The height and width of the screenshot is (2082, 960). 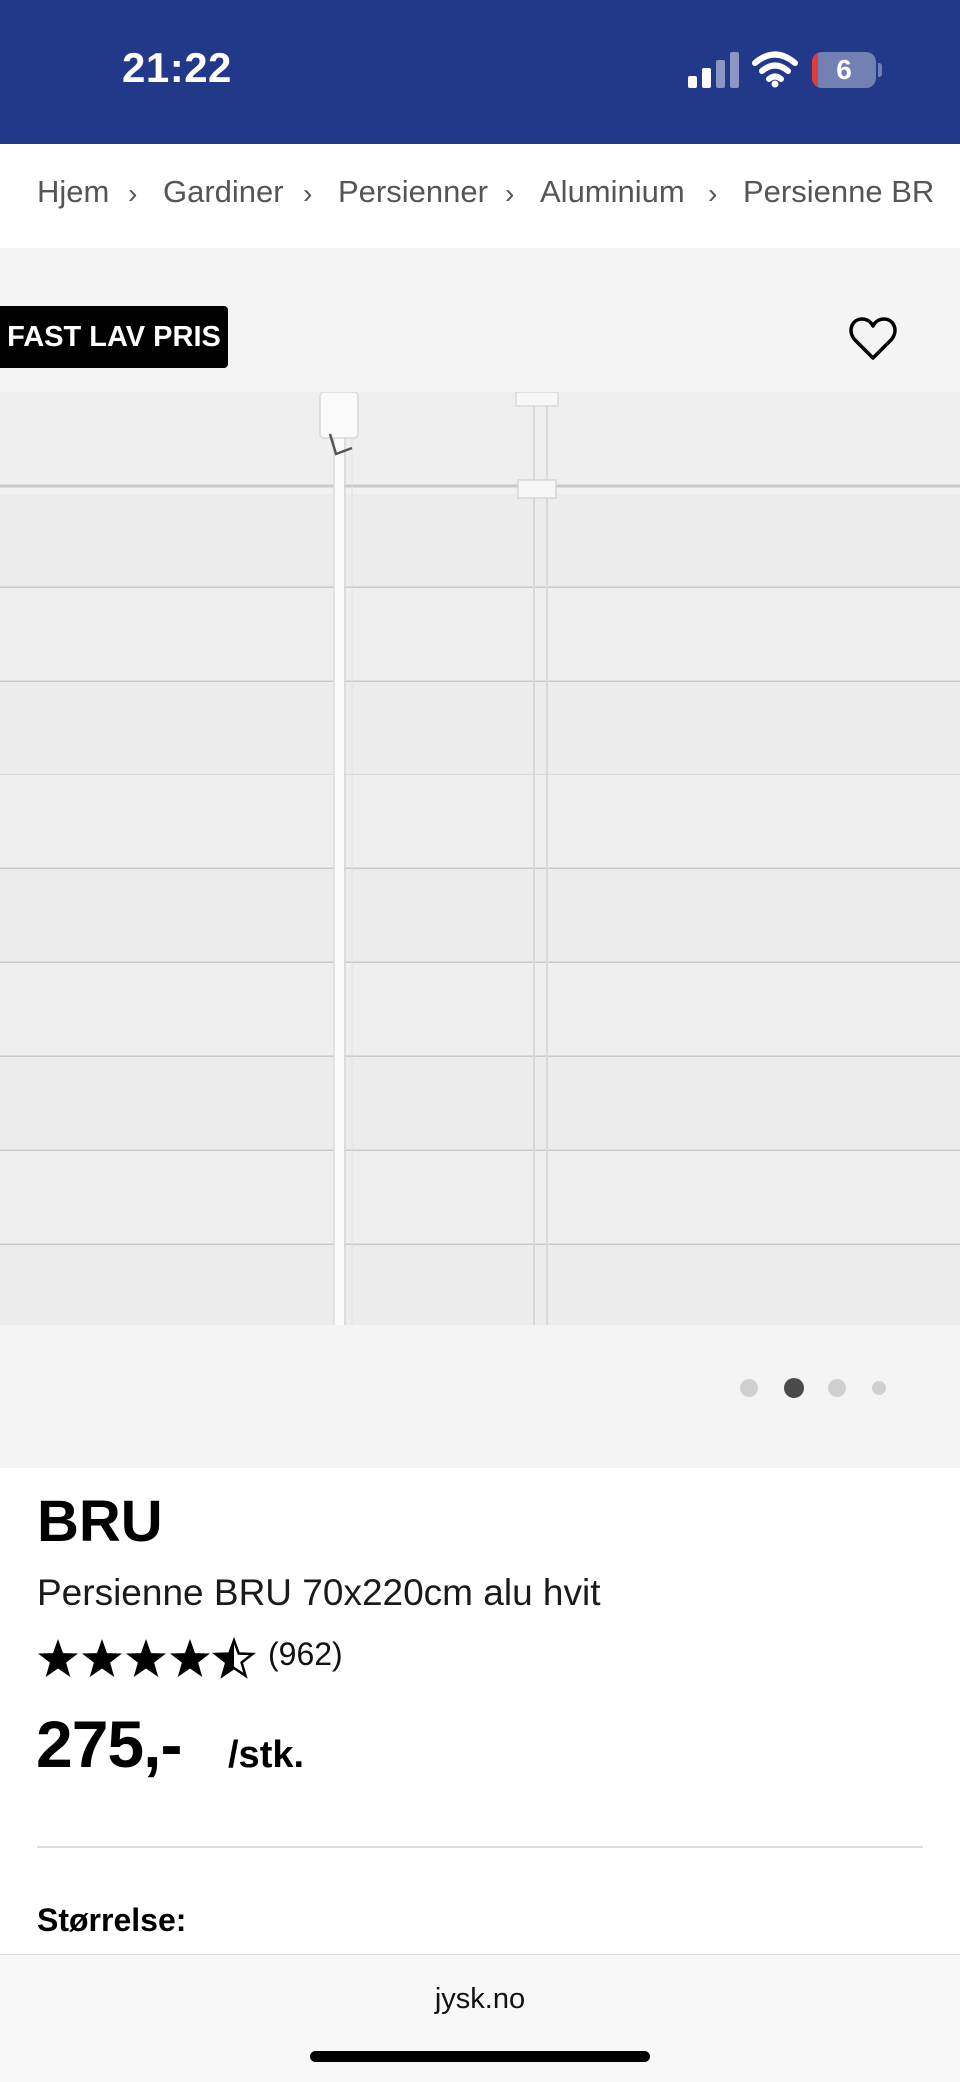 What do you see at coordinates (838, 192) in the screenshot?
I see `breadcrumb-current: Persienne BR` at bounding box center [838, 192].